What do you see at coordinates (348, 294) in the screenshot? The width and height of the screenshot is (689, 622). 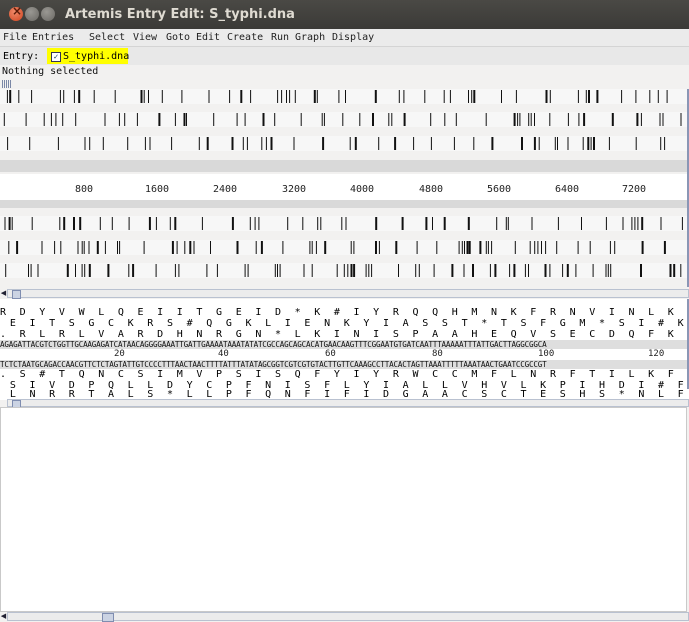 I see `overview-scrollbar` at bounding box center [348, 294].